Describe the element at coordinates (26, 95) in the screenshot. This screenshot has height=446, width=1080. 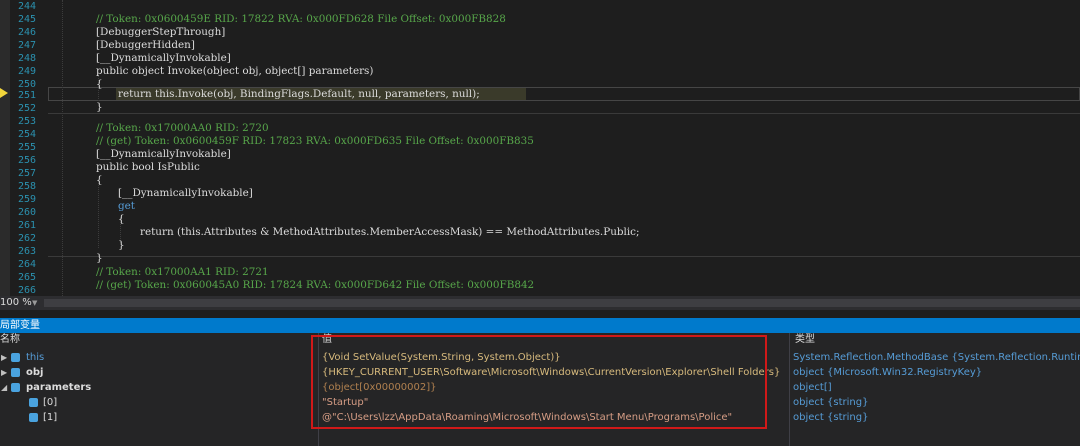
I see `line-number: 251` at that location.